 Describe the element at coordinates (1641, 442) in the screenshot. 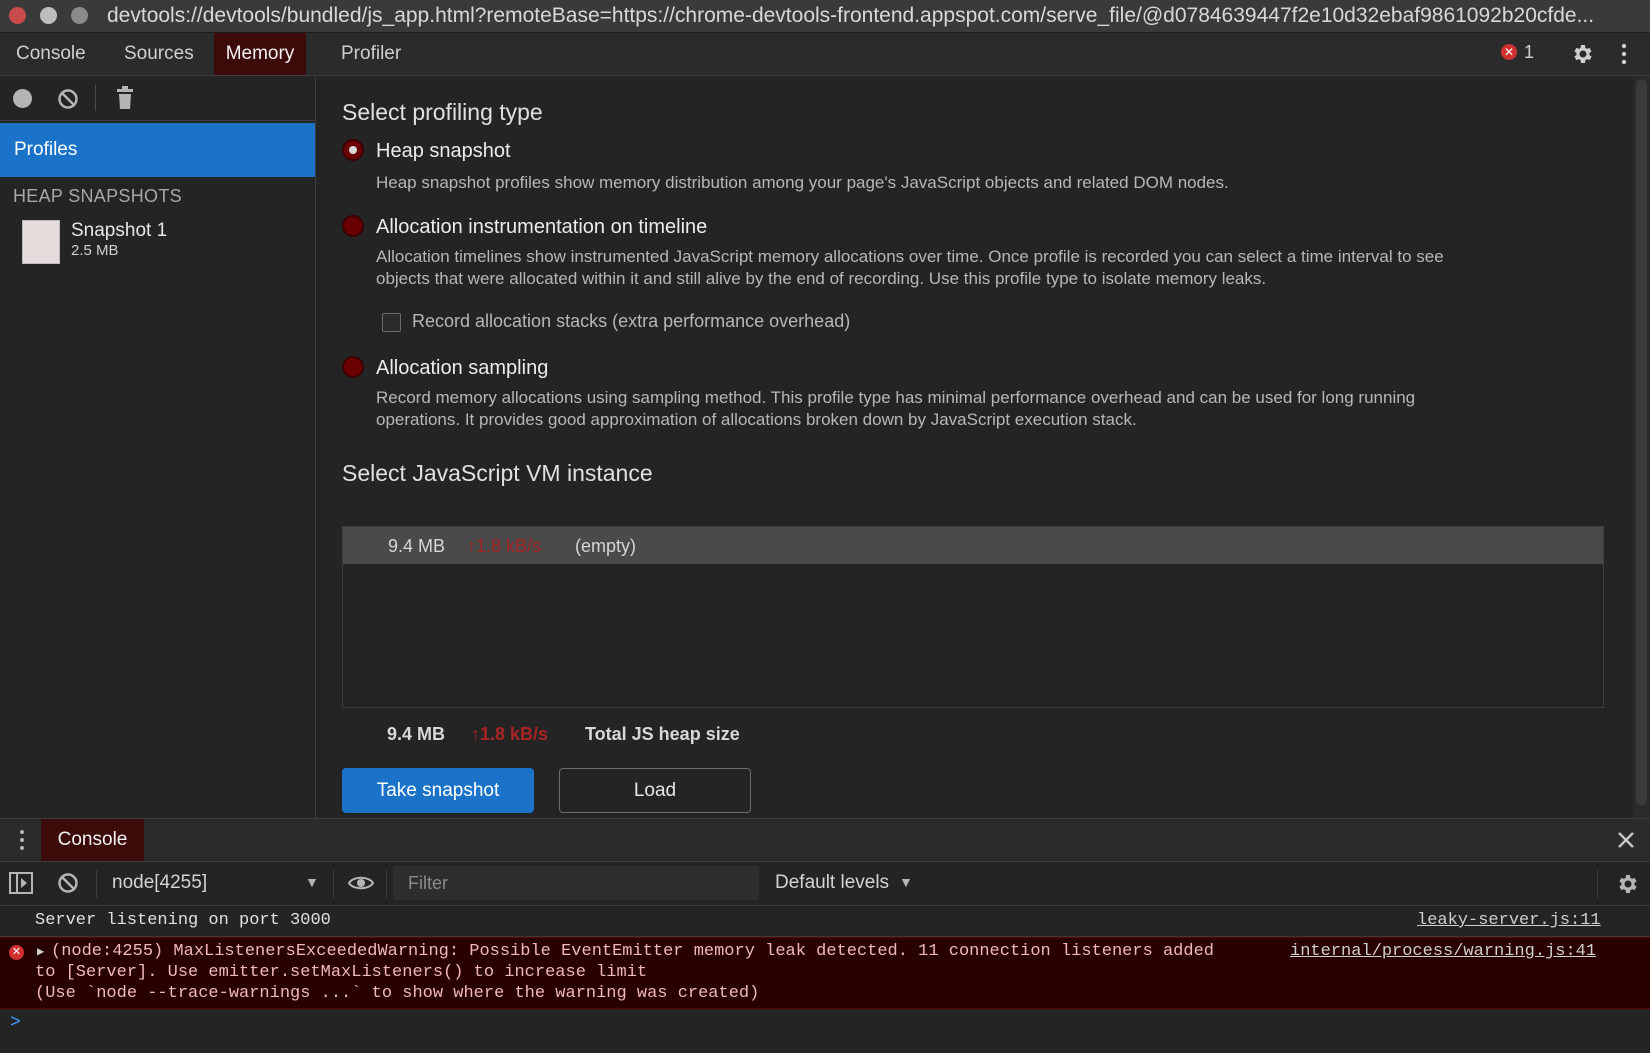

I see `scrollbar-thumb` at that location.